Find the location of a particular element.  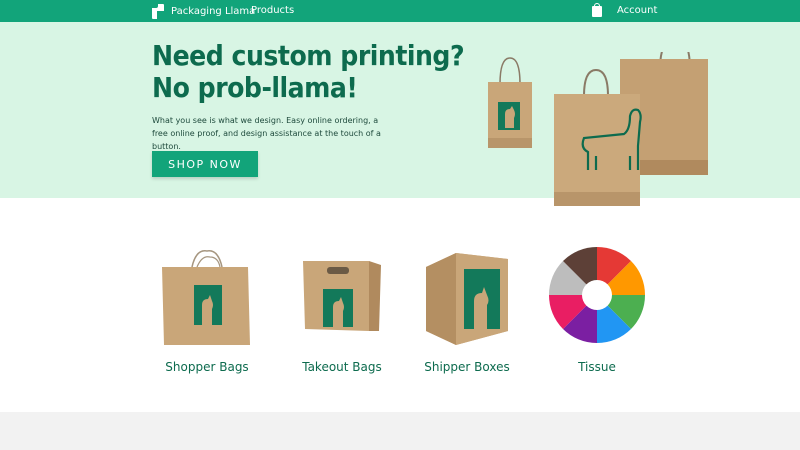

shopping-bag-icon is located at coordinates (597, 10).